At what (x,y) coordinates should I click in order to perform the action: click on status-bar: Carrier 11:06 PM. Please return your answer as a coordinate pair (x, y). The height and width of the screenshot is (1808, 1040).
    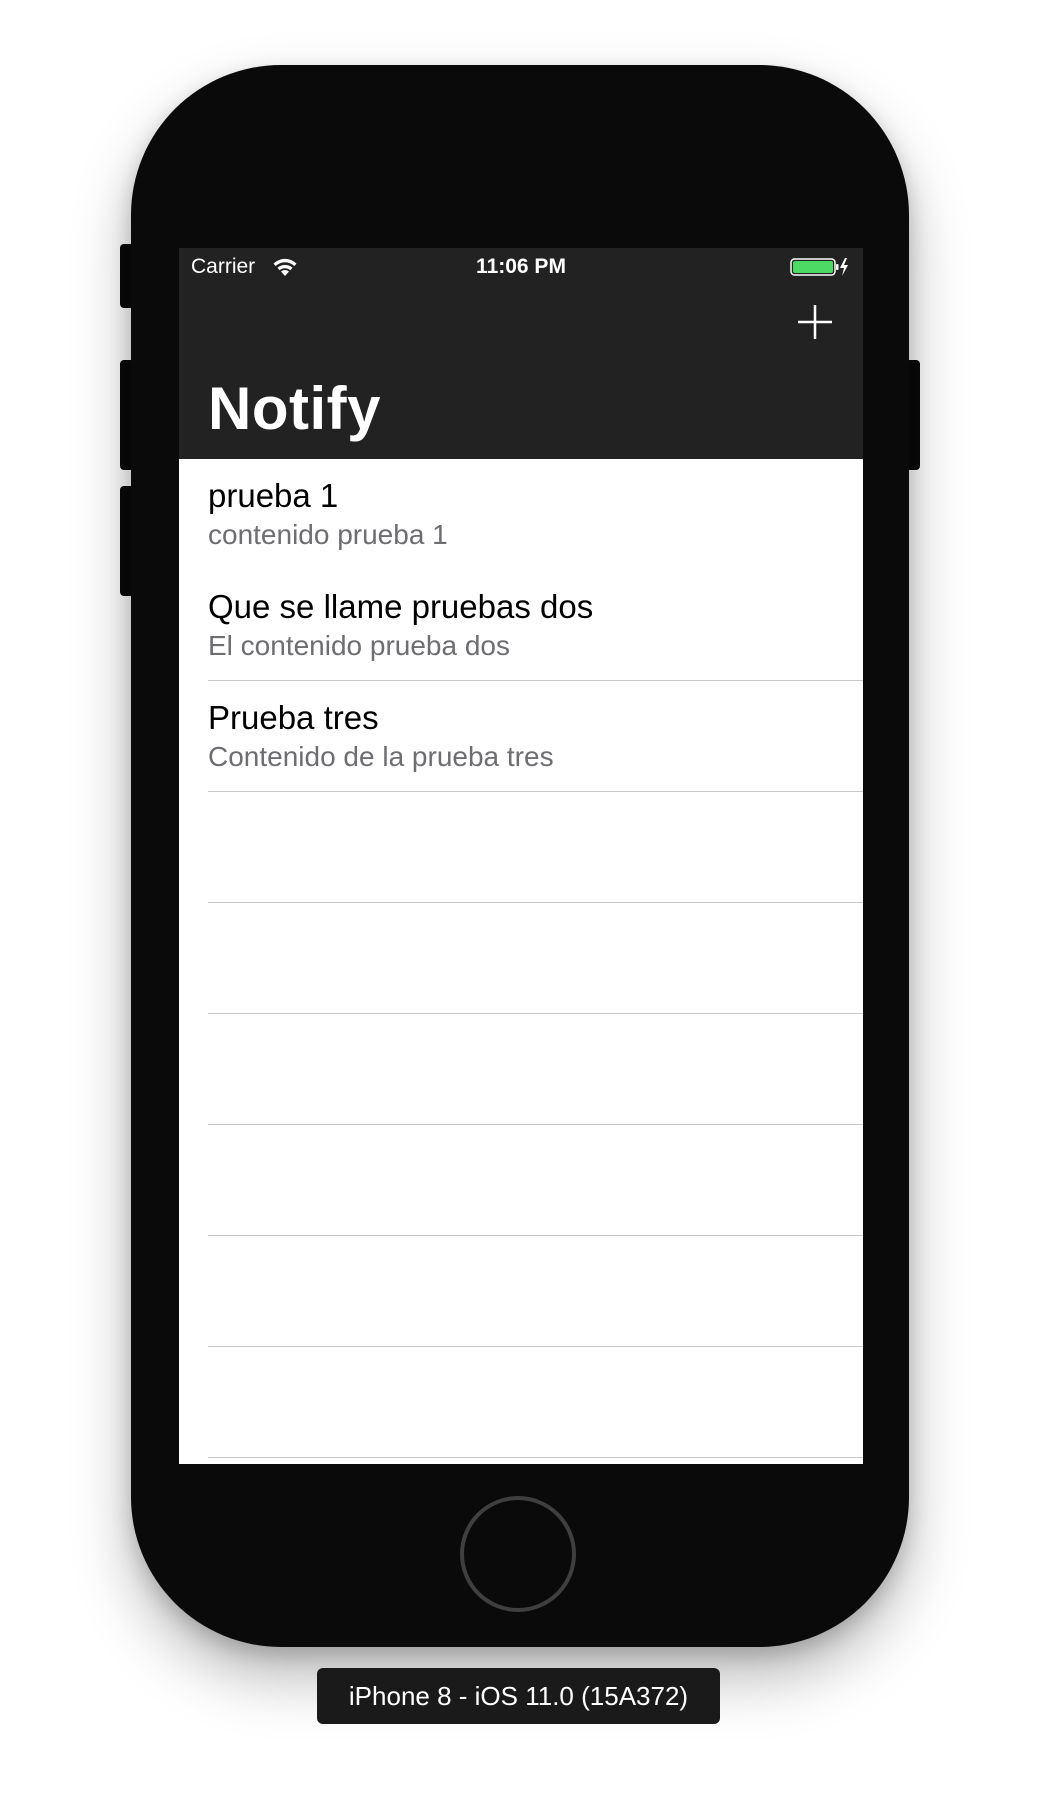
    Looking at the image, I should click on (521, 268).